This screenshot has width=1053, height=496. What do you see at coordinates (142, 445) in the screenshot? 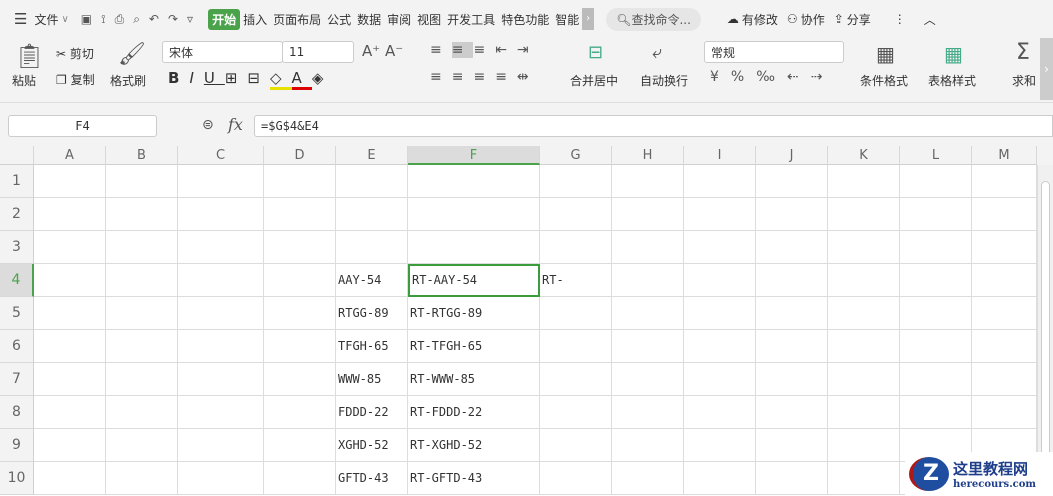
I see `cell-B9` at bounding box center [142, 445].